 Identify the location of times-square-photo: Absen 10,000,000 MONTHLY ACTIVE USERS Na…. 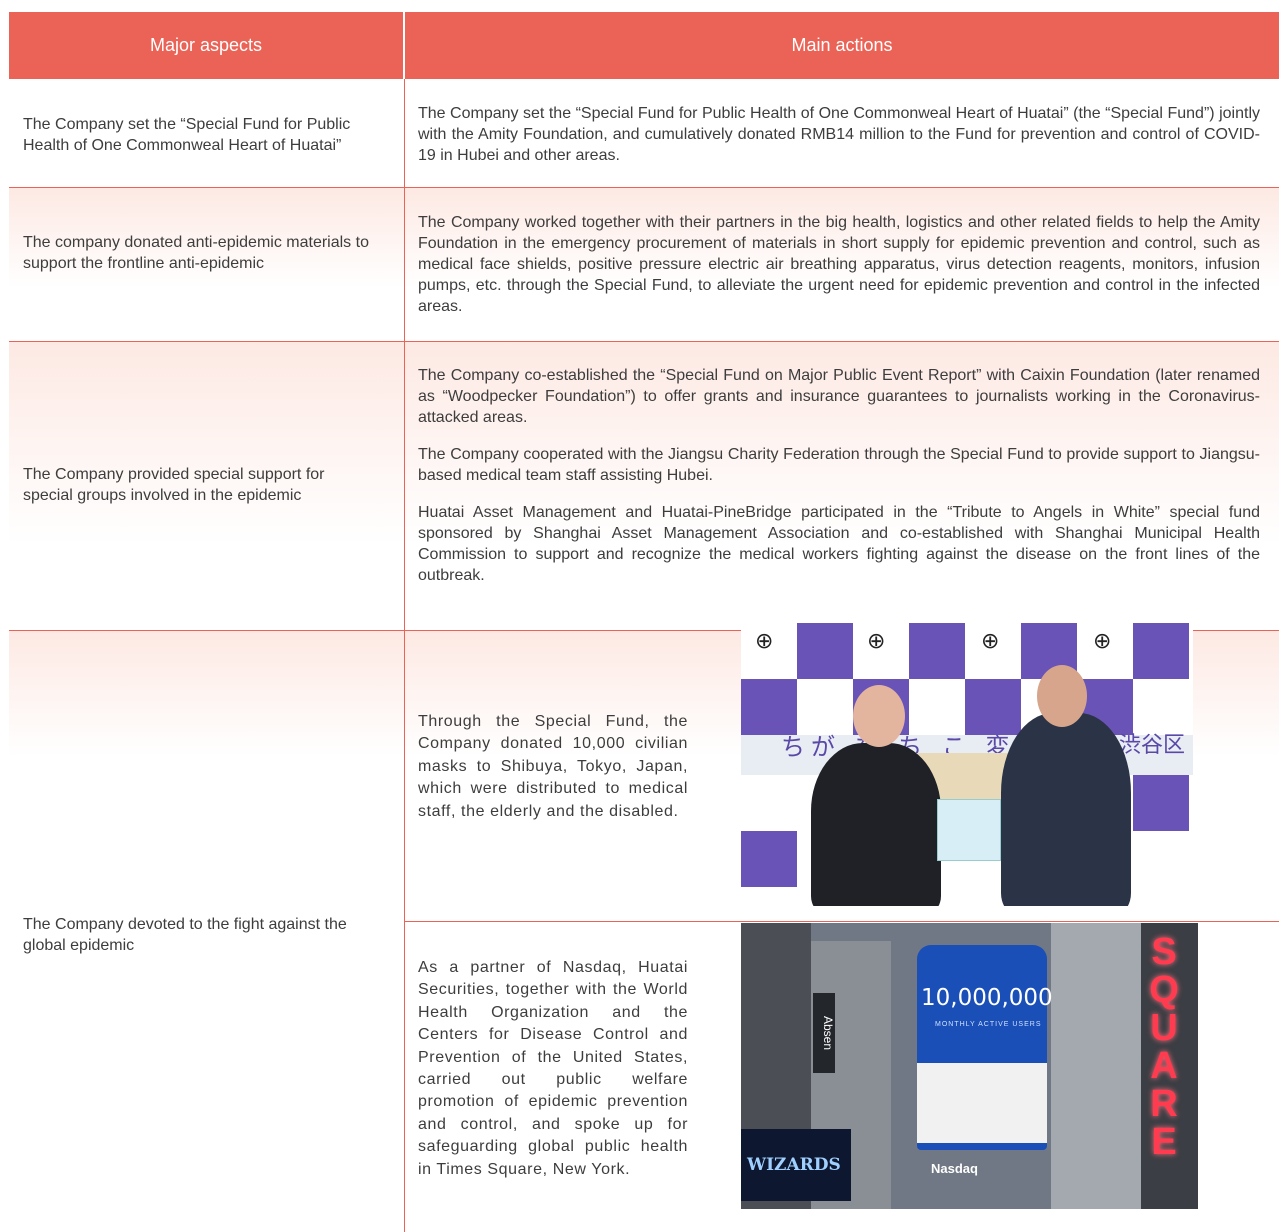
(969, 1066).